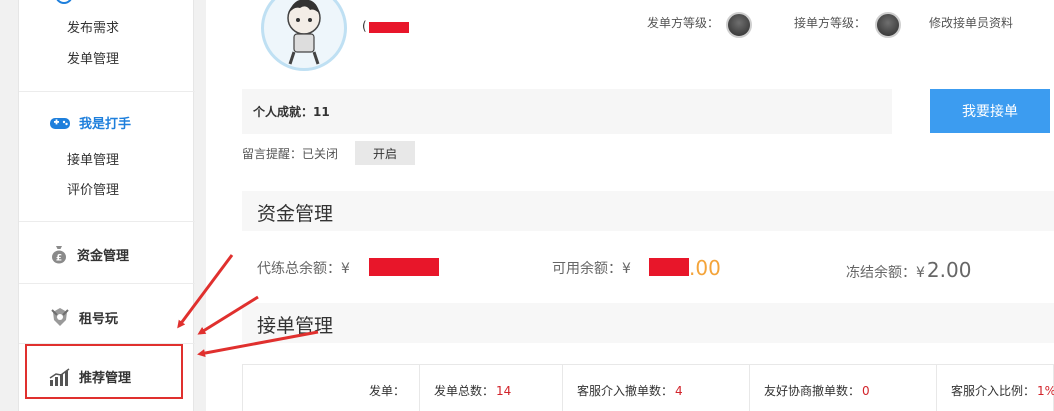 This screenshot has width=1054, height=411. I want to click on sidebar-item-funds: £ 资金管理, so click(89, 254).